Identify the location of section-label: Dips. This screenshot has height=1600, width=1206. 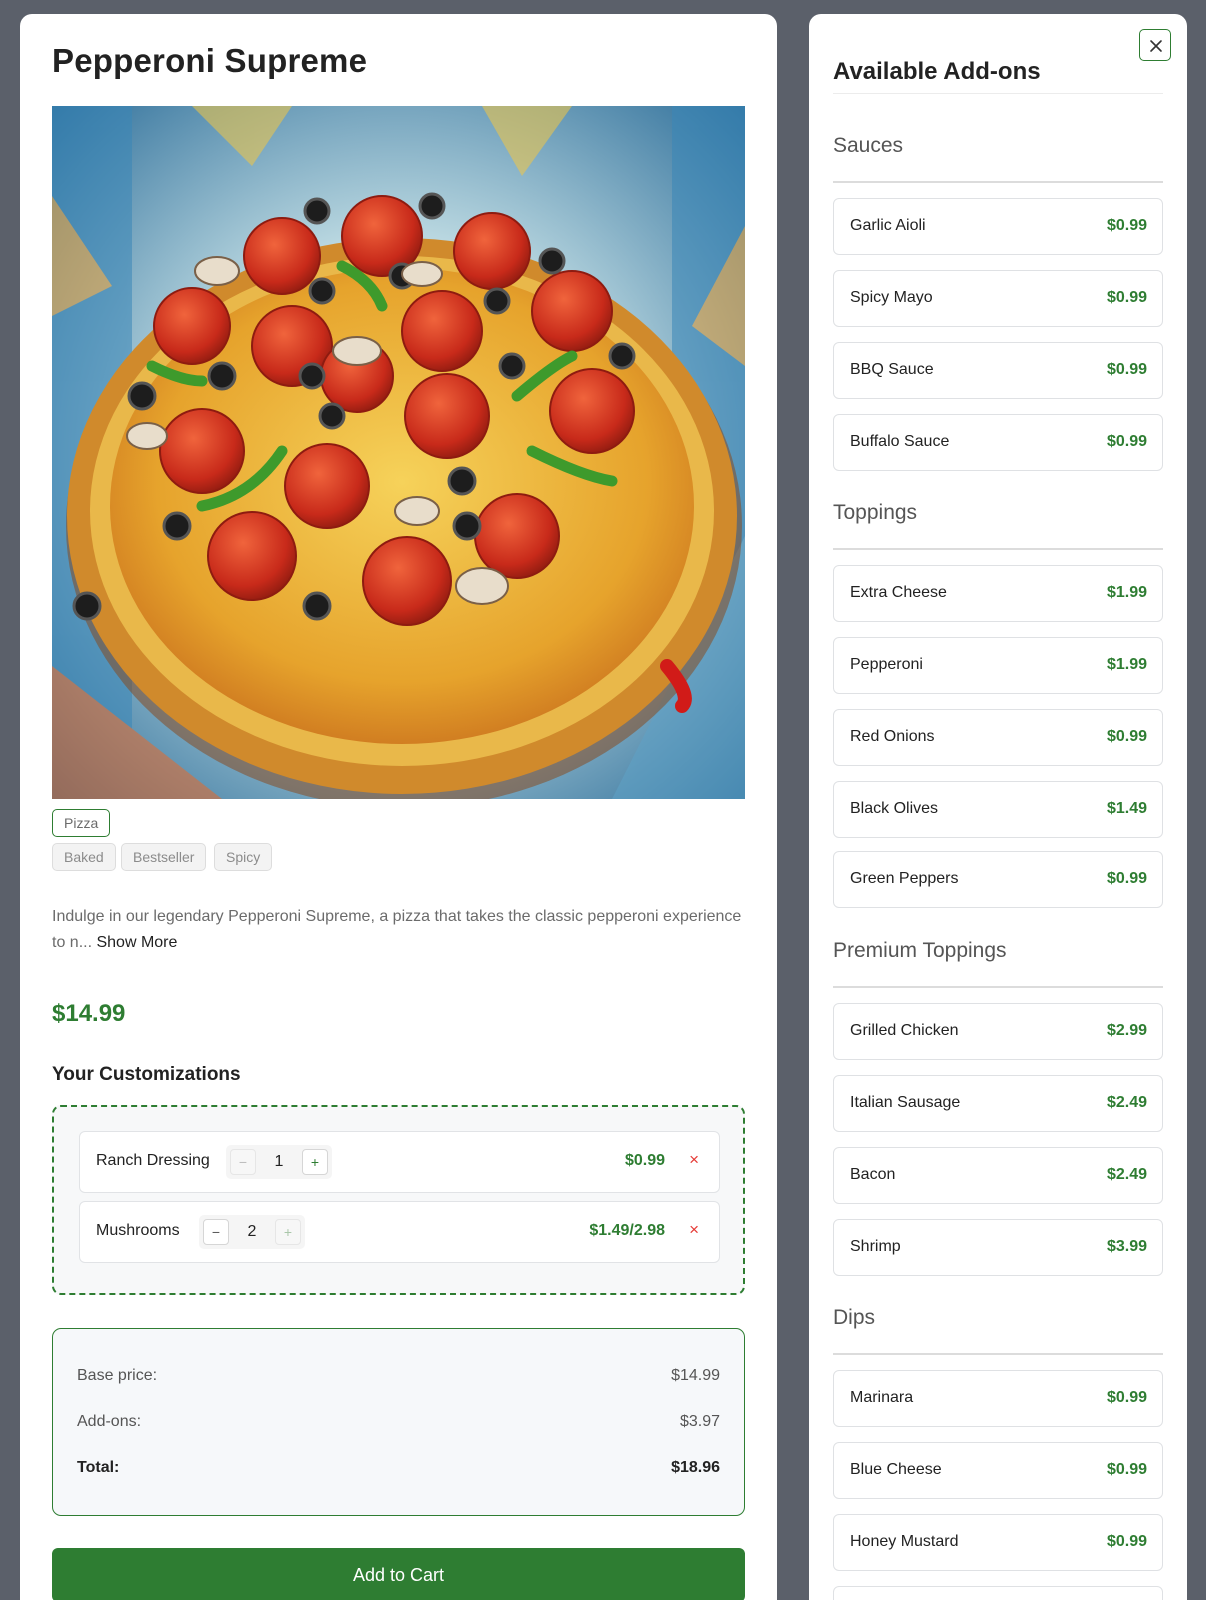
(854, 1317).